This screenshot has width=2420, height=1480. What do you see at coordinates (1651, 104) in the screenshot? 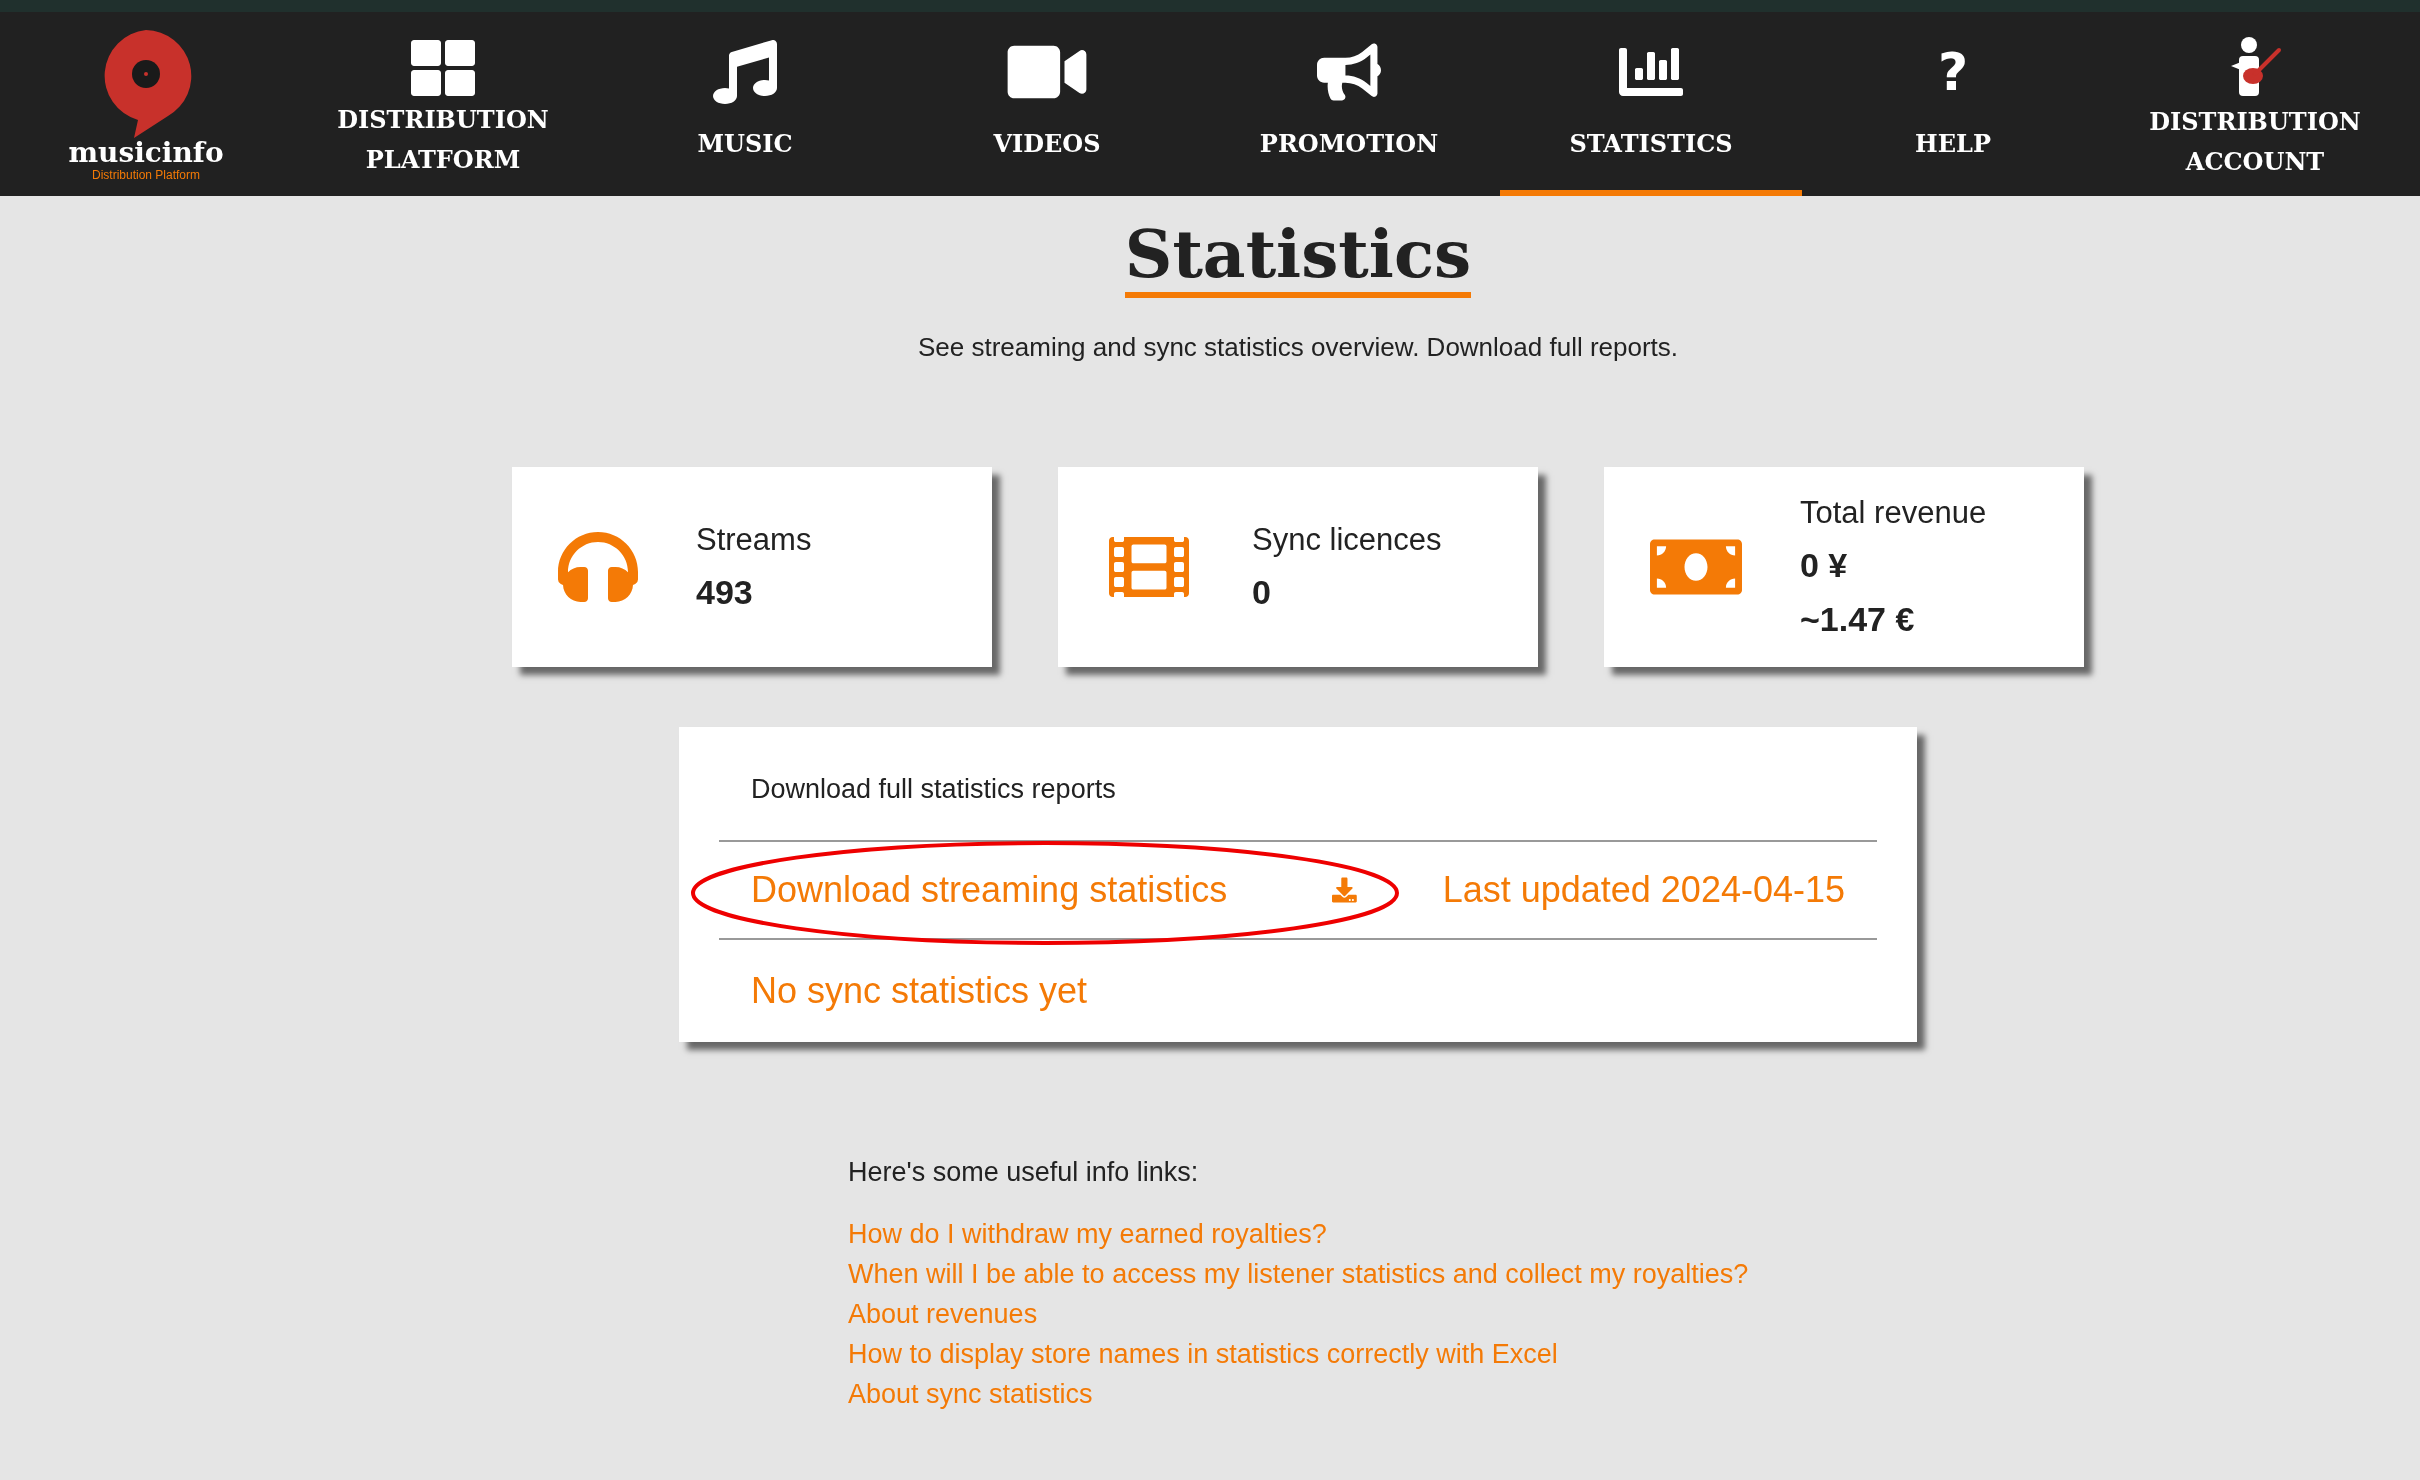
I see `nav-tab: STATISTICS` at bounding box center [1651, 104].